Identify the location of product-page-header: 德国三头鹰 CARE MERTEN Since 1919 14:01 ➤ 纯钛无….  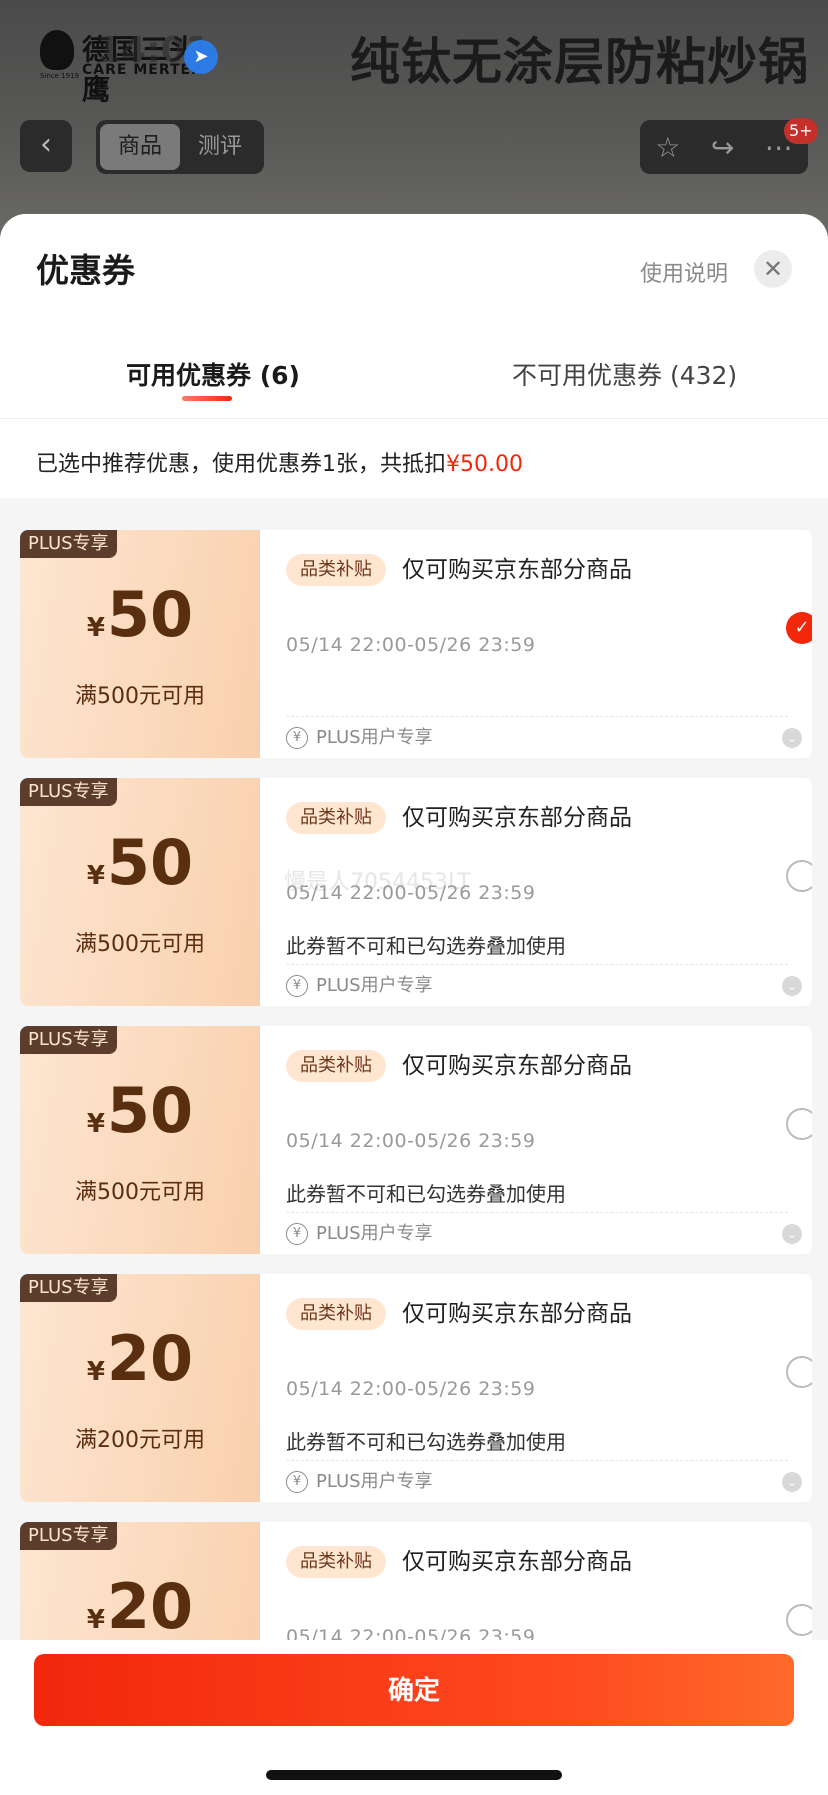
(414, 120).